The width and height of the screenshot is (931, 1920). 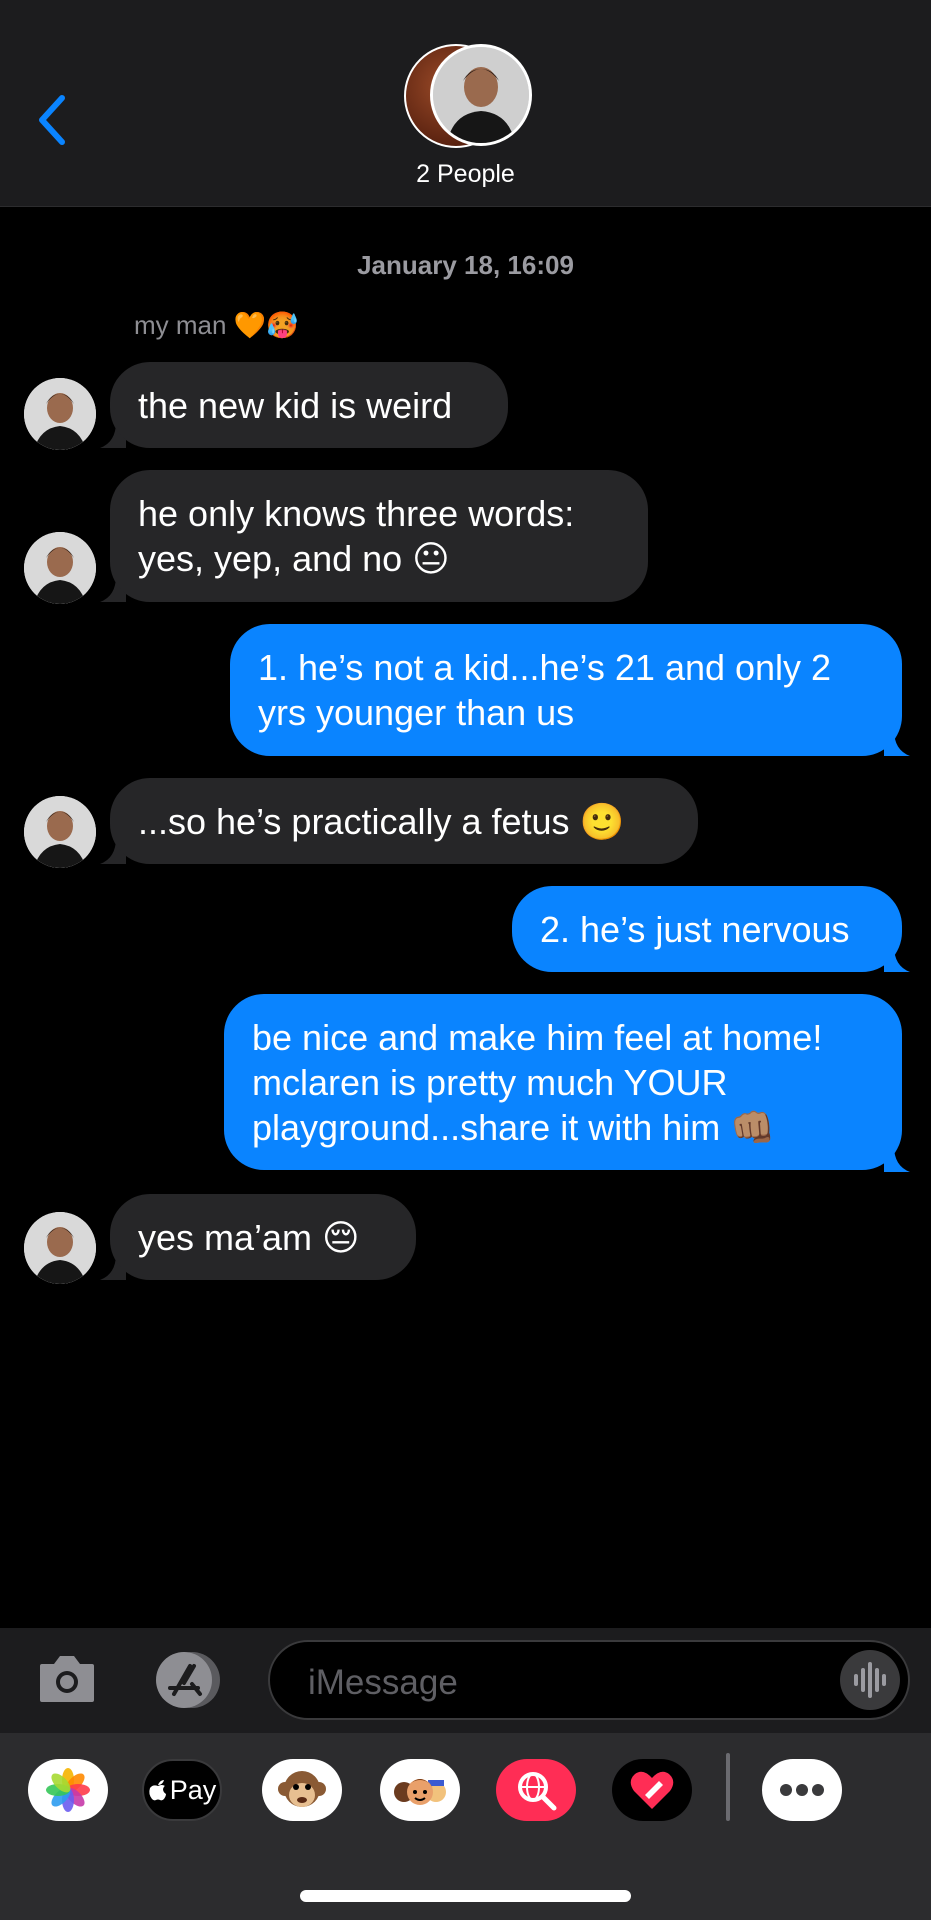 I want to click on photos-app-icon, so click(x=68, y=1790).